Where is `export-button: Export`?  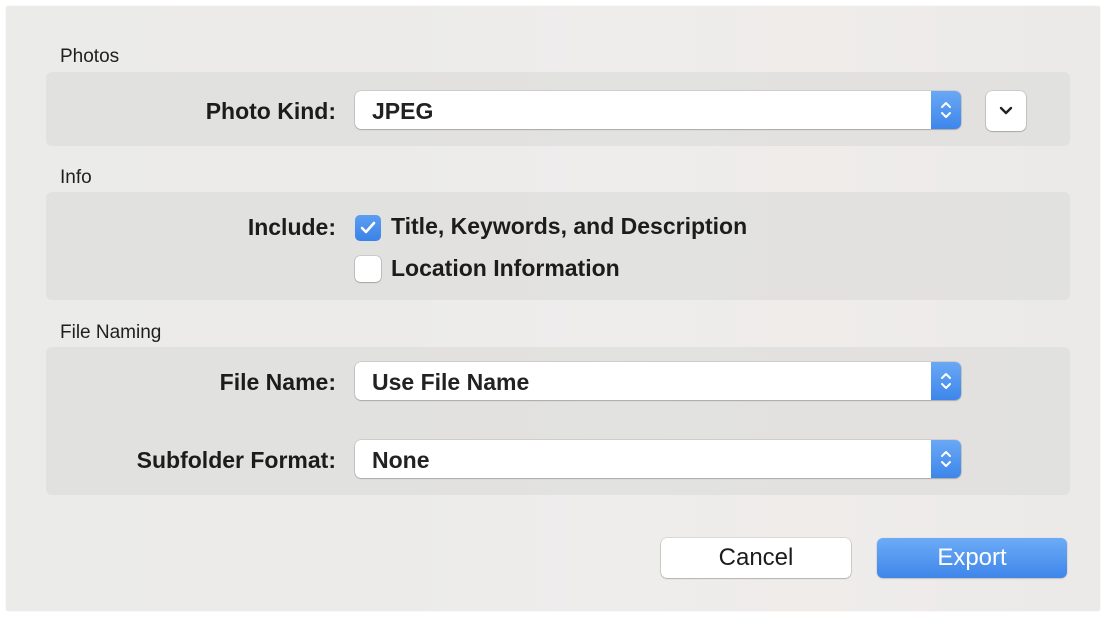 export-button: Export is located at coordinates (972, 558).